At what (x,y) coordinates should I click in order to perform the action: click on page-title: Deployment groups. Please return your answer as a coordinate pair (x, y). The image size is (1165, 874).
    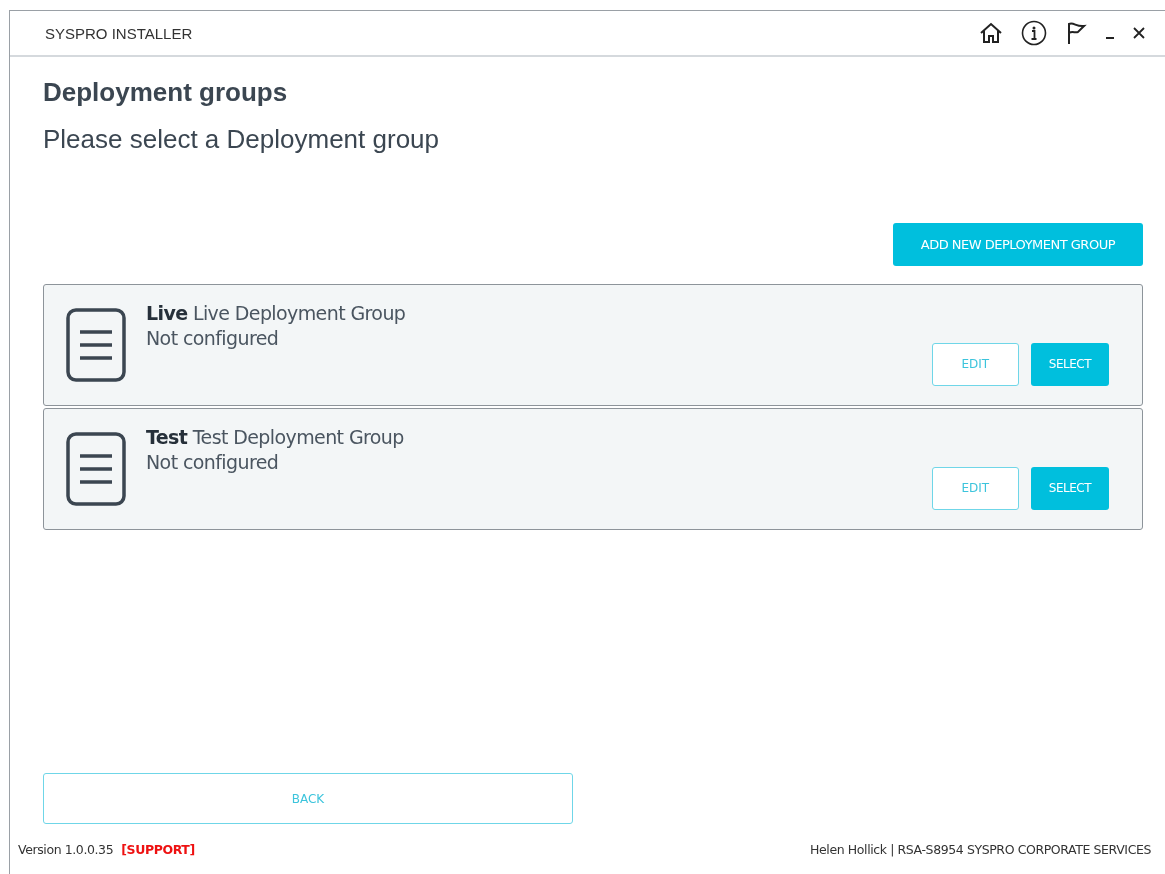
    Looking at the image, I should click on (166, 92).